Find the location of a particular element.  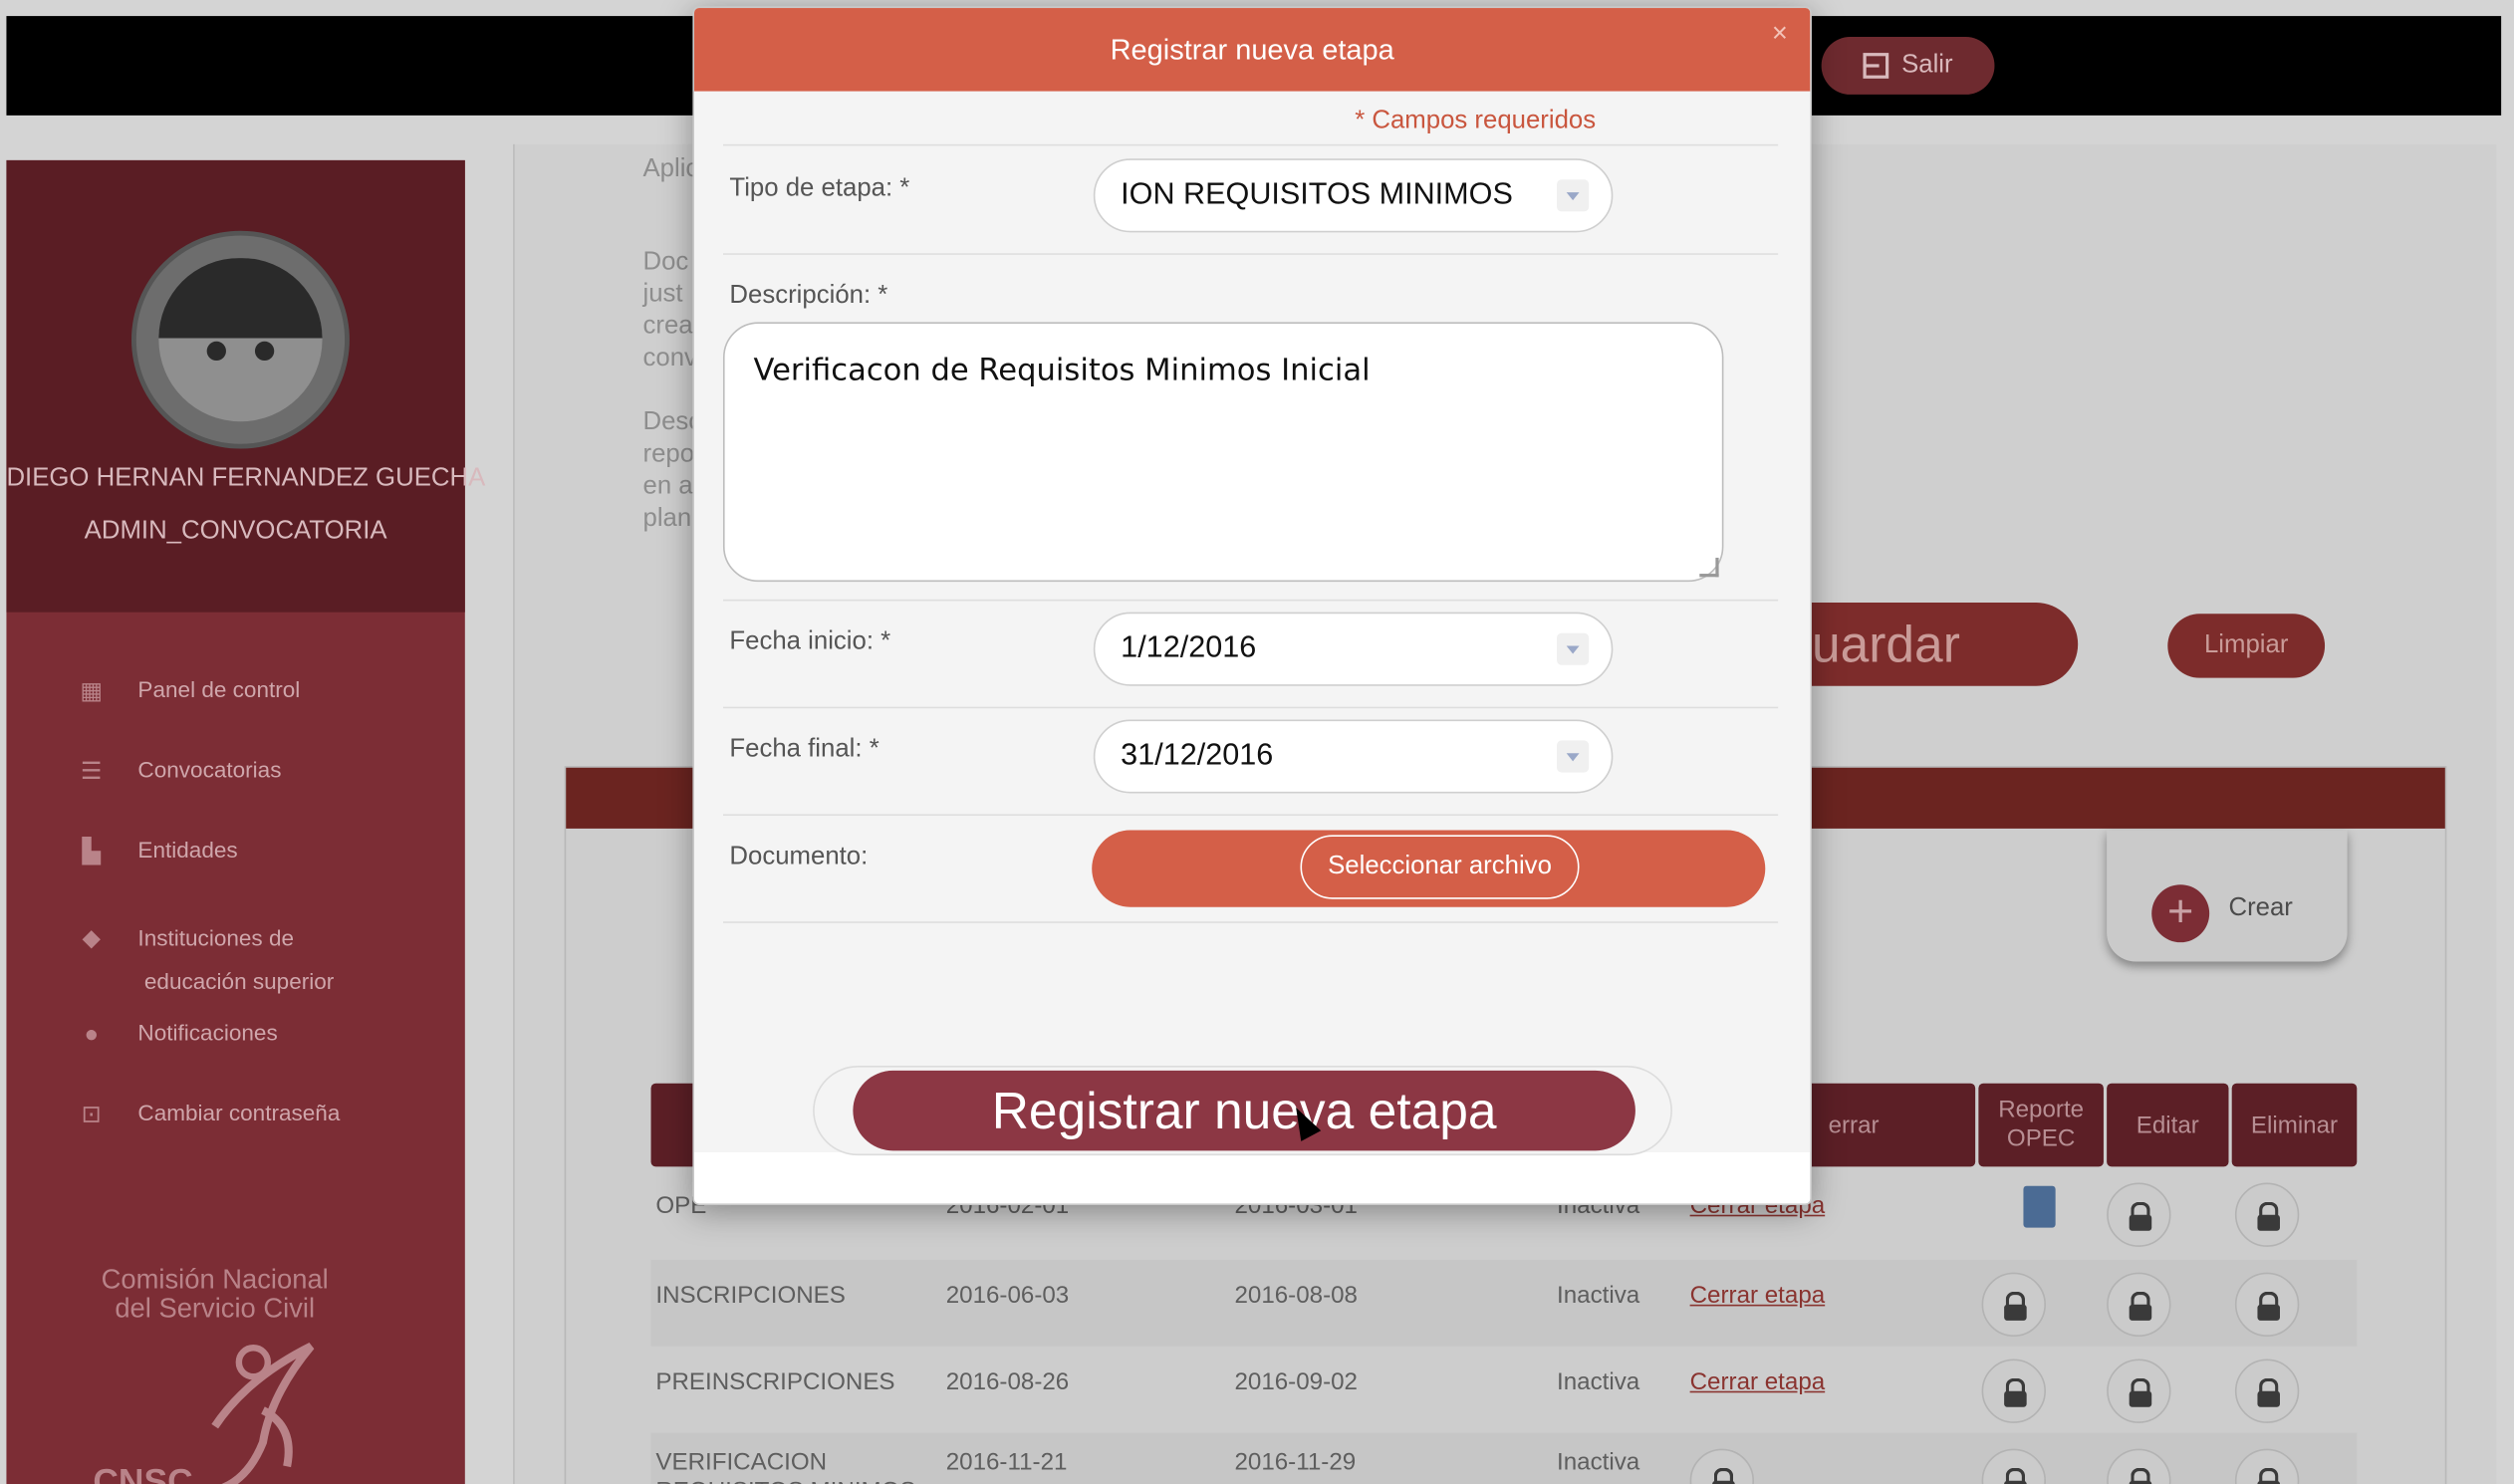

end-date-label: Fecha final: * is located at coordinates (804, 749).